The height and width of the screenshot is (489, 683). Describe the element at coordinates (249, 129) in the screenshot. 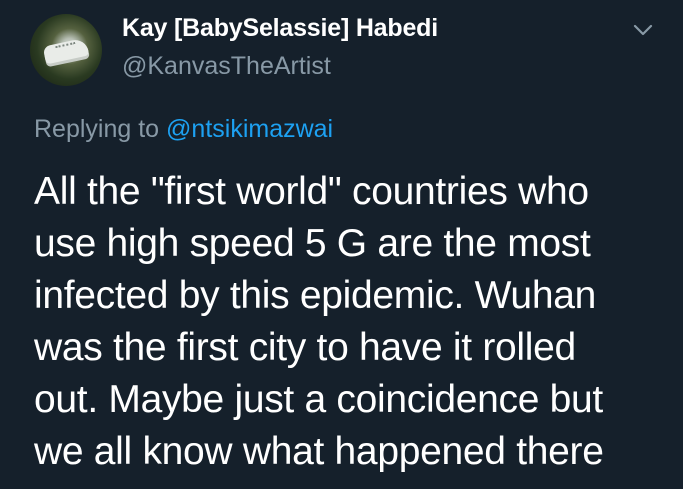

I see `reply-mention-link: @ntsikimazwai` at that location.